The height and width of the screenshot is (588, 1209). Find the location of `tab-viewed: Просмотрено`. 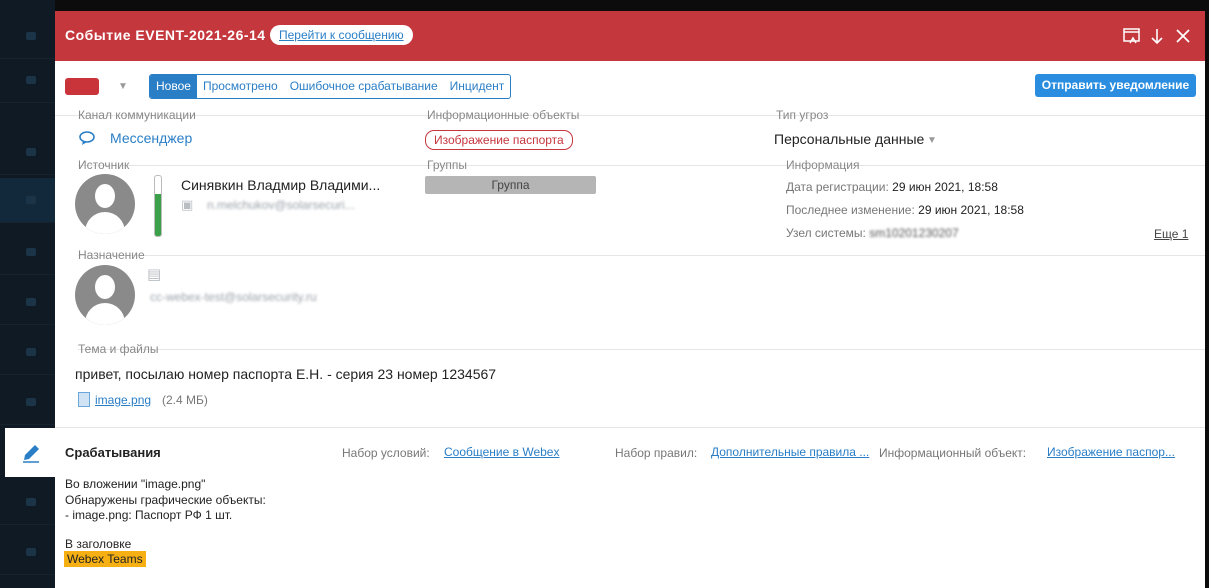

tab-viewed: Просмотрено is located at coordinates (240, 86).